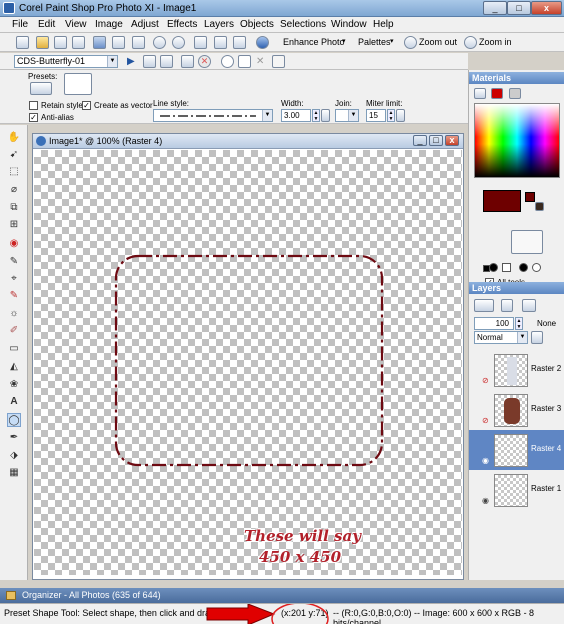 The image size is (564, 624). Describe the element at coordinates (506, 267) in the screenshot. I see `fg-texture-icon` at that location.